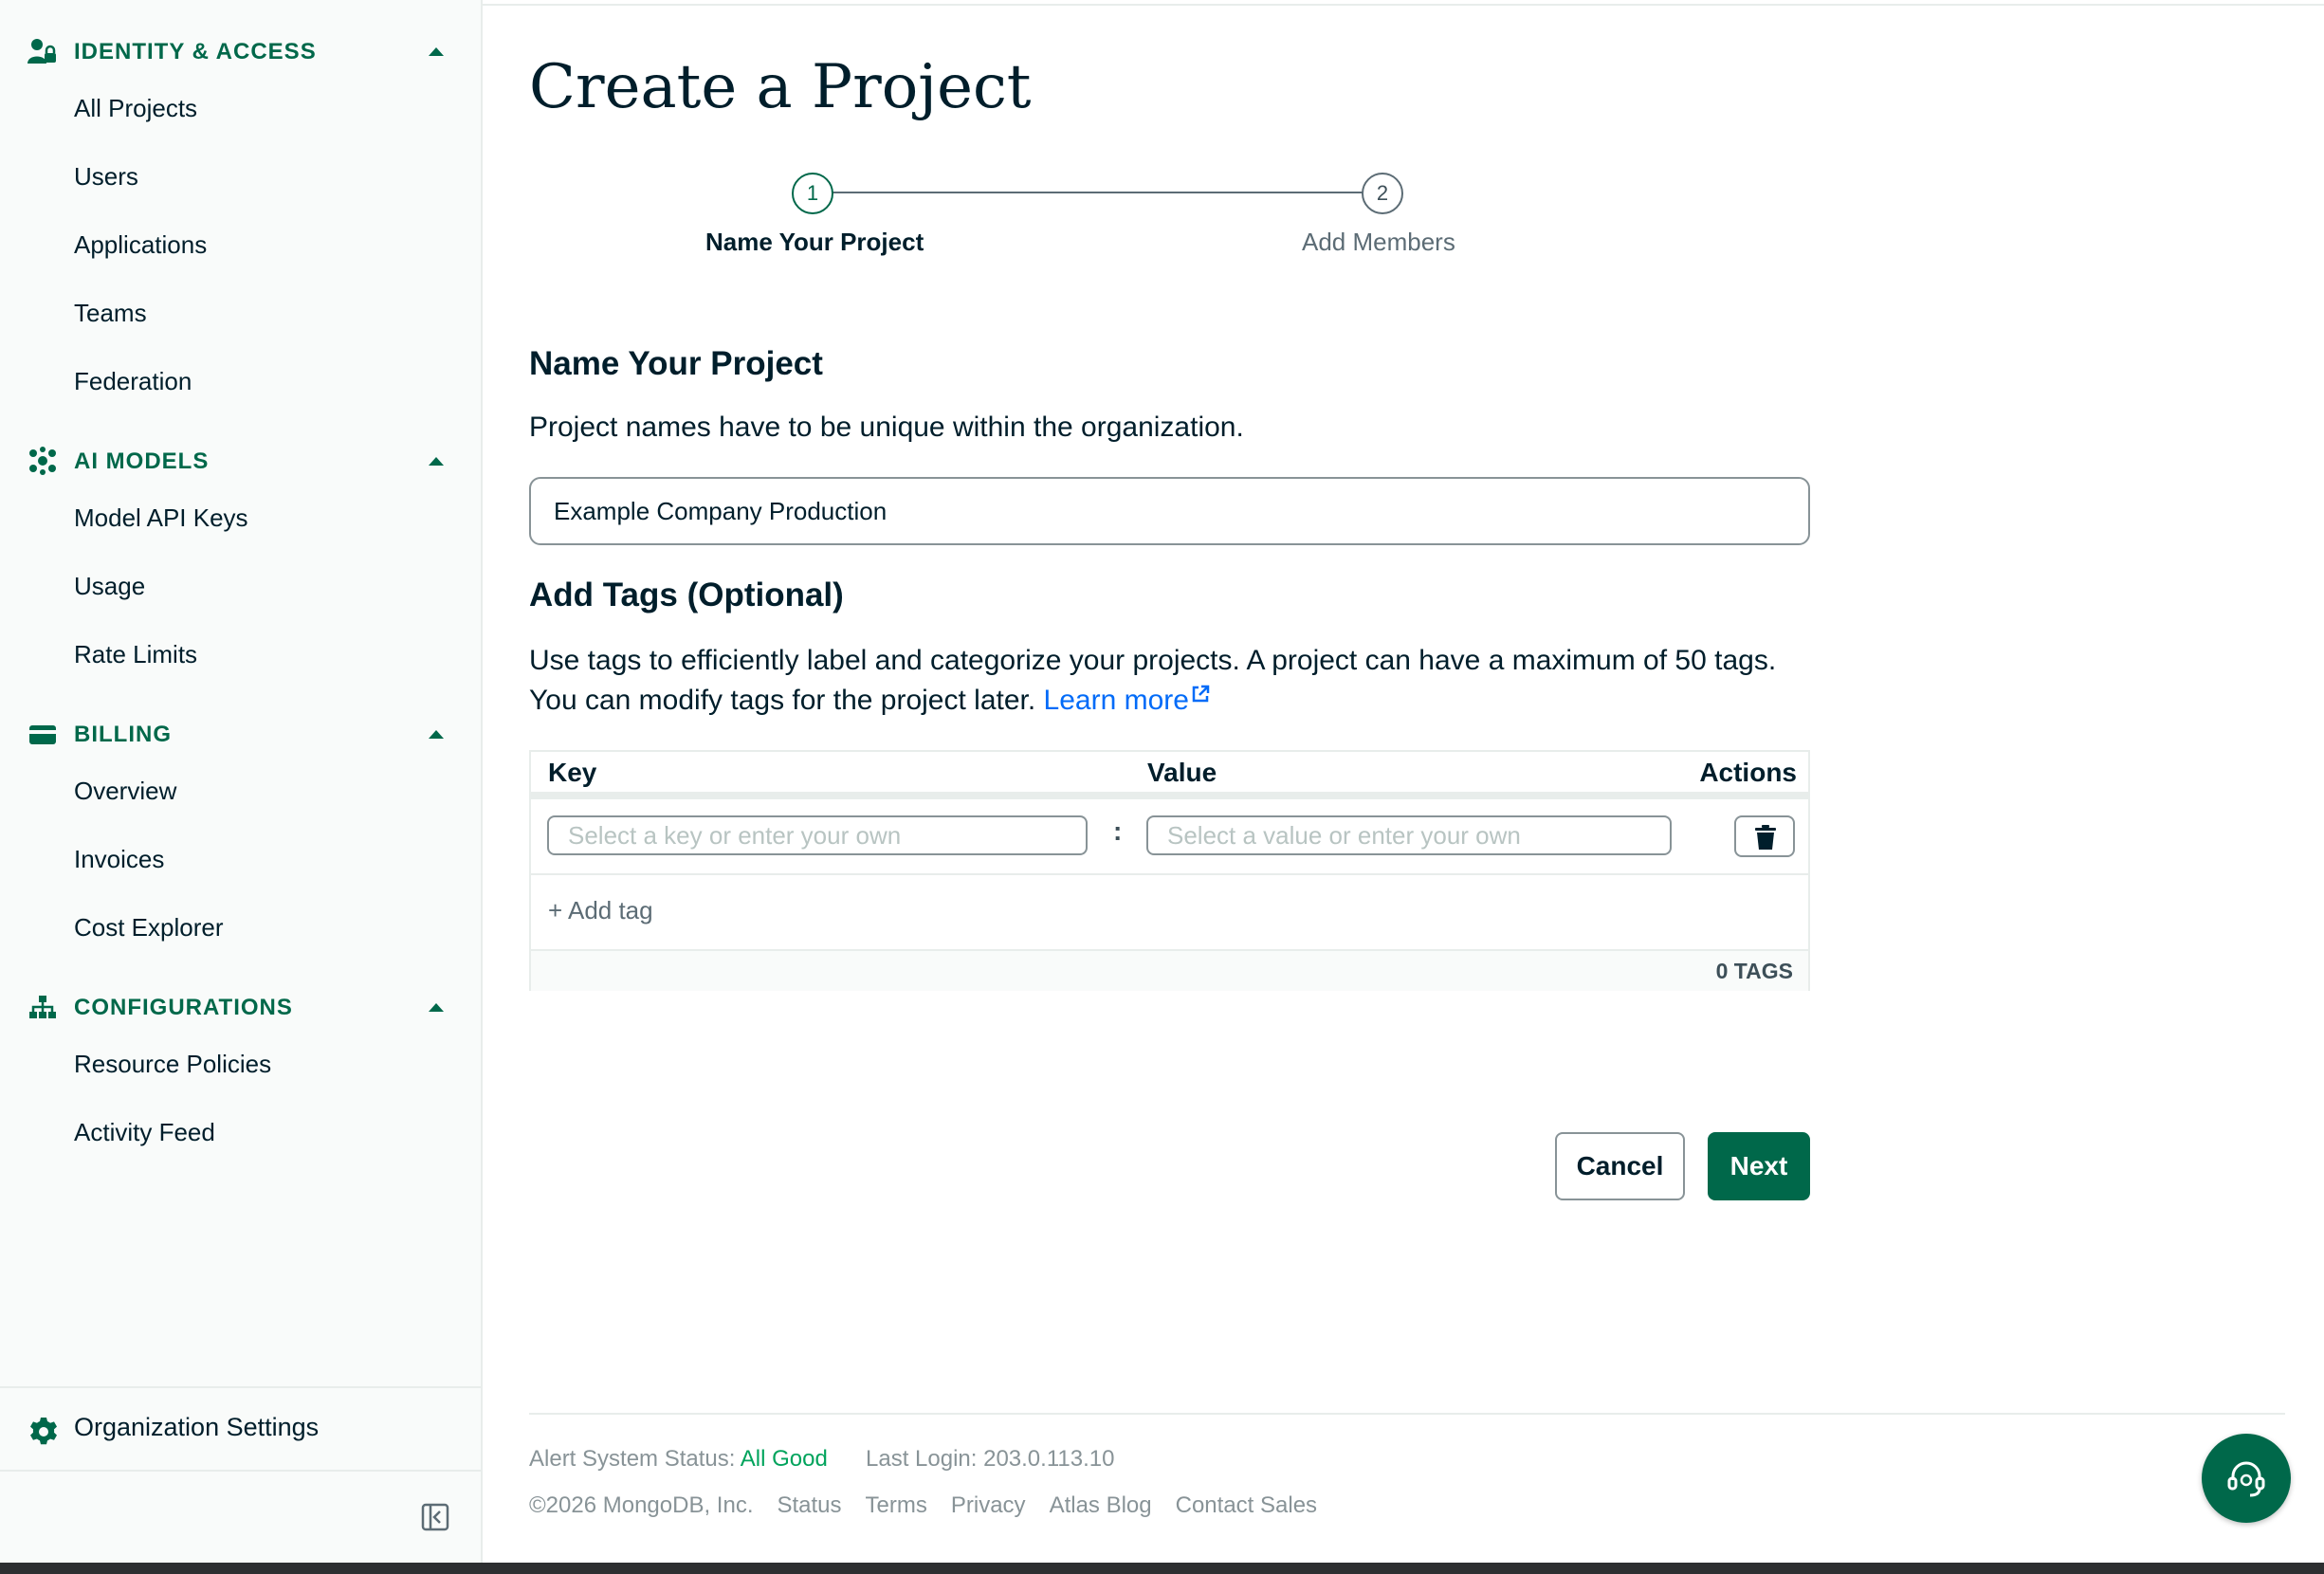  I want to click on trash-icon, so click(1765, 838).